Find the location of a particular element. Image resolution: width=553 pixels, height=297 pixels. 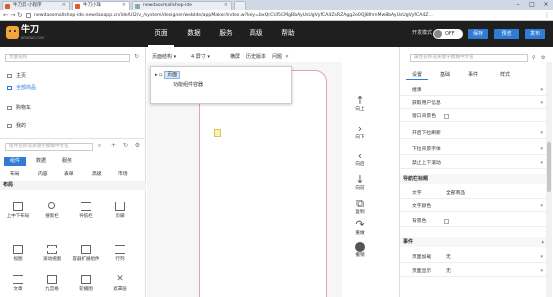

nav-help: 帮助 is located at coordinates (288, 34).